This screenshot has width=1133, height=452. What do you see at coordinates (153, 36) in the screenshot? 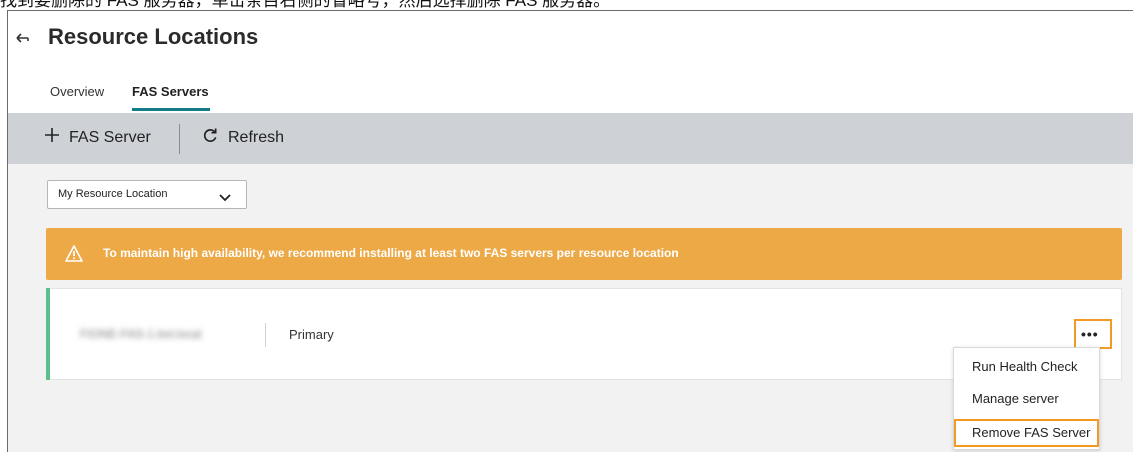
I see `page-title: Resource Locations` at bounding box center [153, 36].